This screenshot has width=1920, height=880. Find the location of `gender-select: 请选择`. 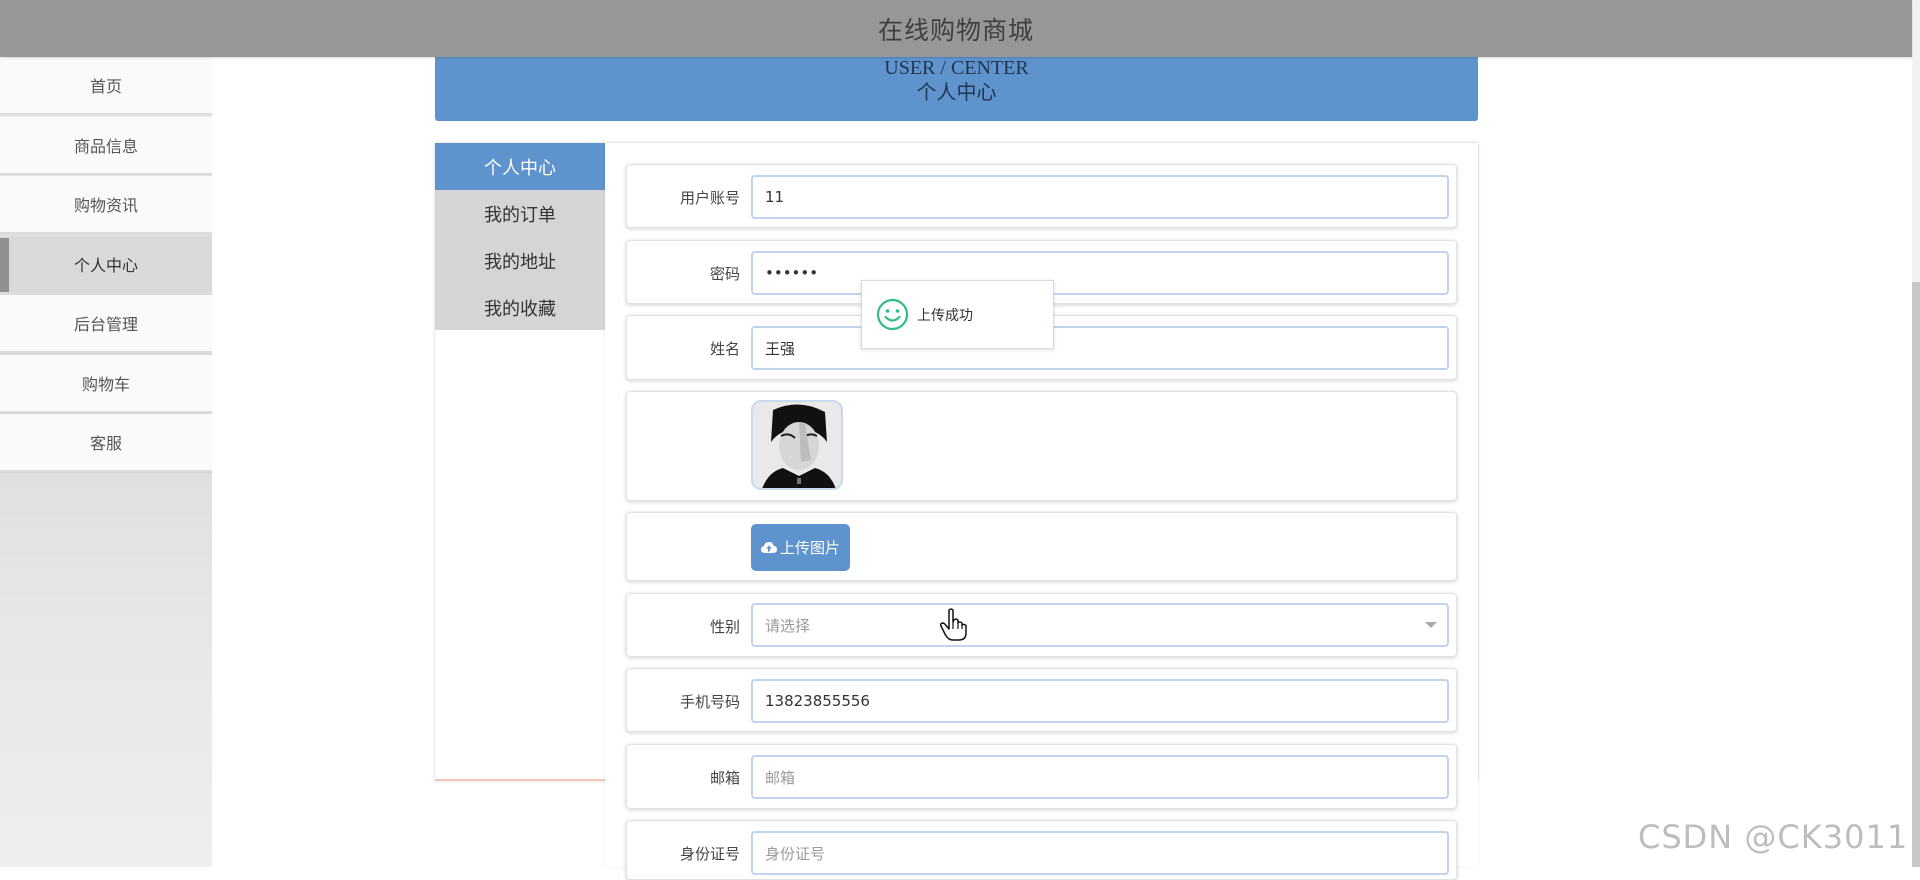

gender-select: 请选择 is located at coordinates (1100, 625).